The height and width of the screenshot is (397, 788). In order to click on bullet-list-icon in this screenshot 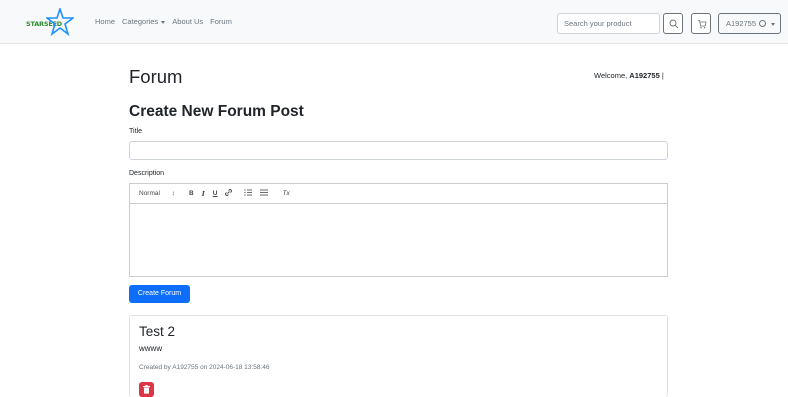, I will do `click(264, 192)`.